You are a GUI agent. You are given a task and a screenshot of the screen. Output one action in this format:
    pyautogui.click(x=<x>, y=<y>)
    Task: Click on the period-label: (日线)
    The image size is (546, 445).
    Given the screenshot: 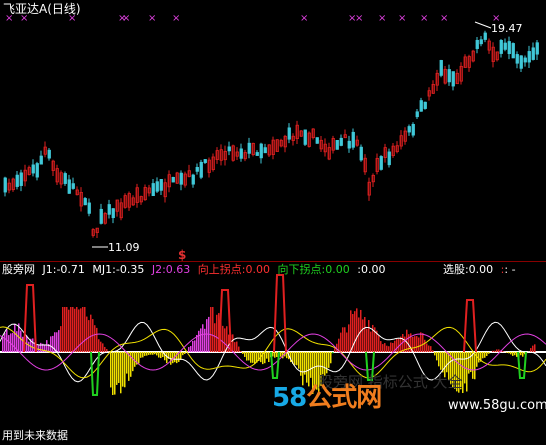 What is the action you would take?
    pyautogui.click(x=64, y=9)
    